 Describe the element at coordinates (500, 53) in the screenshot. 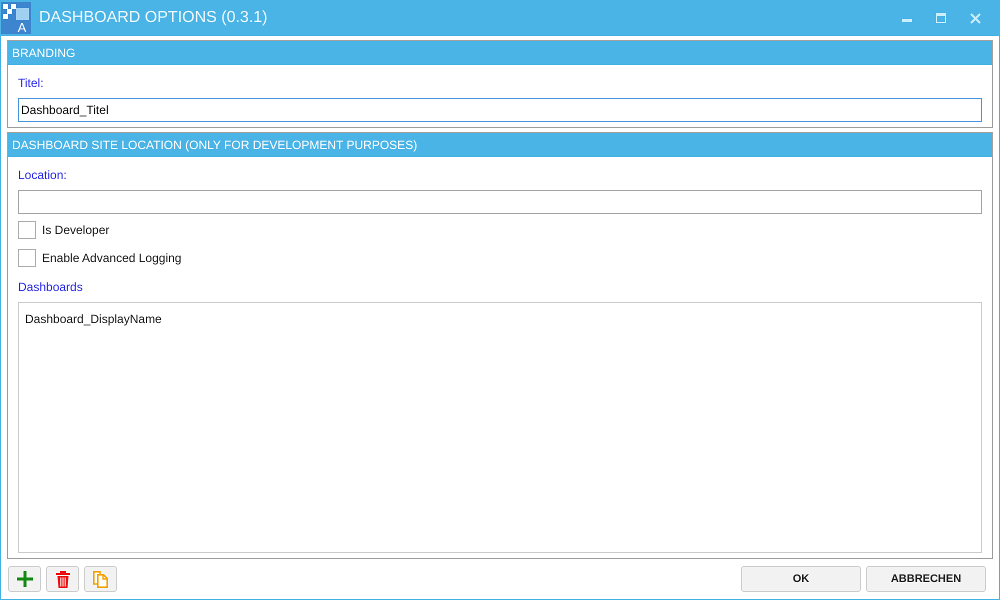

I see `group-header: BRANDING` at that location.